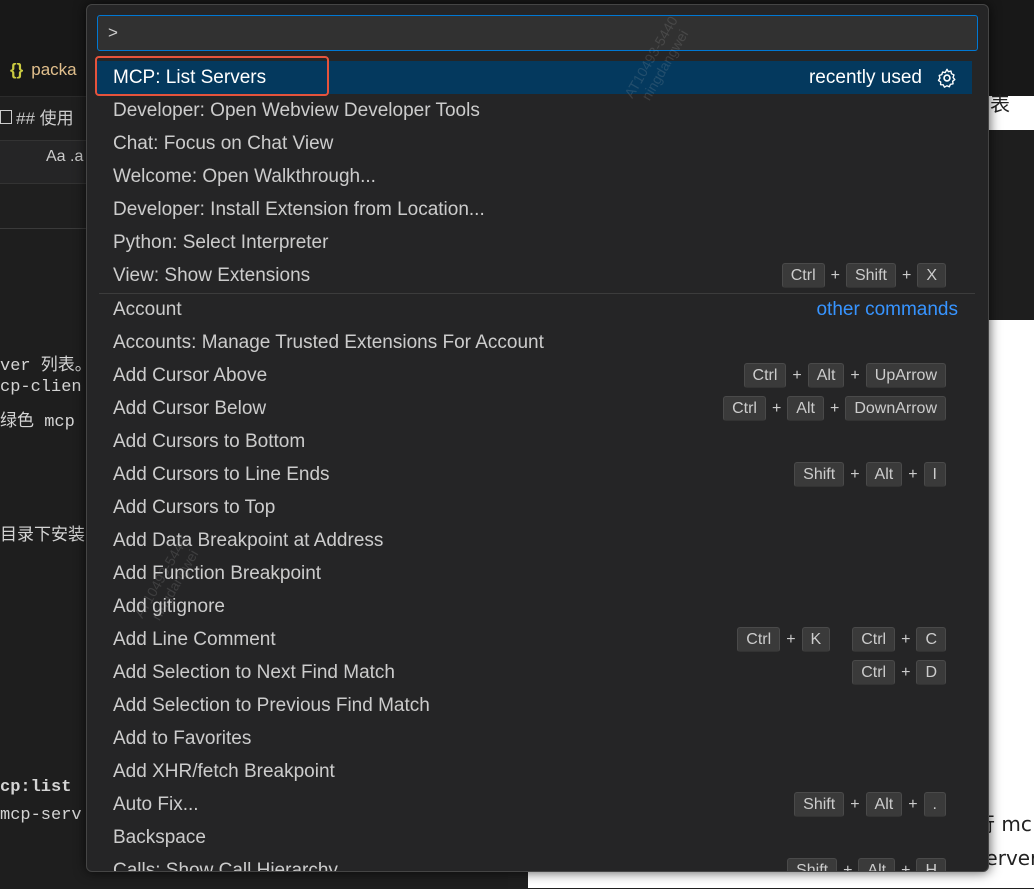 This screenshot has width=1034, height=889. Describe the element at coordinates (534, 143) in the screenshot. I see `command-item: Chat: Focus on Chat View` at that location.